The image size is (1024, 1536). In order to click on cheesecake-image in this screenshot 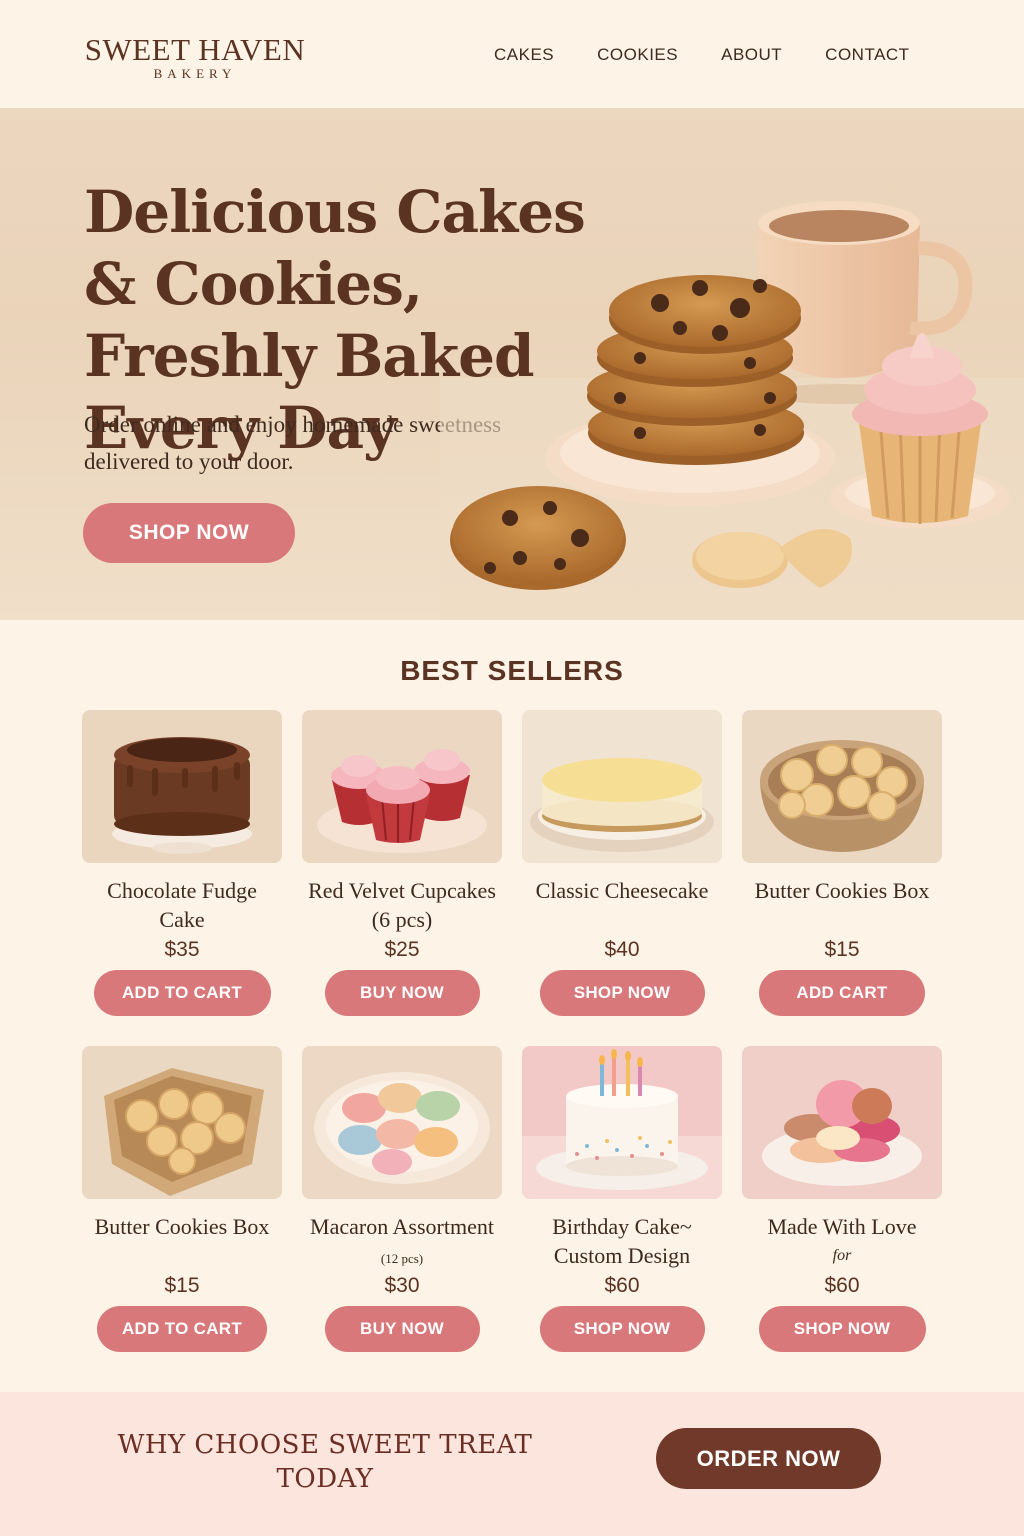, I will do `click(622, 786)`.